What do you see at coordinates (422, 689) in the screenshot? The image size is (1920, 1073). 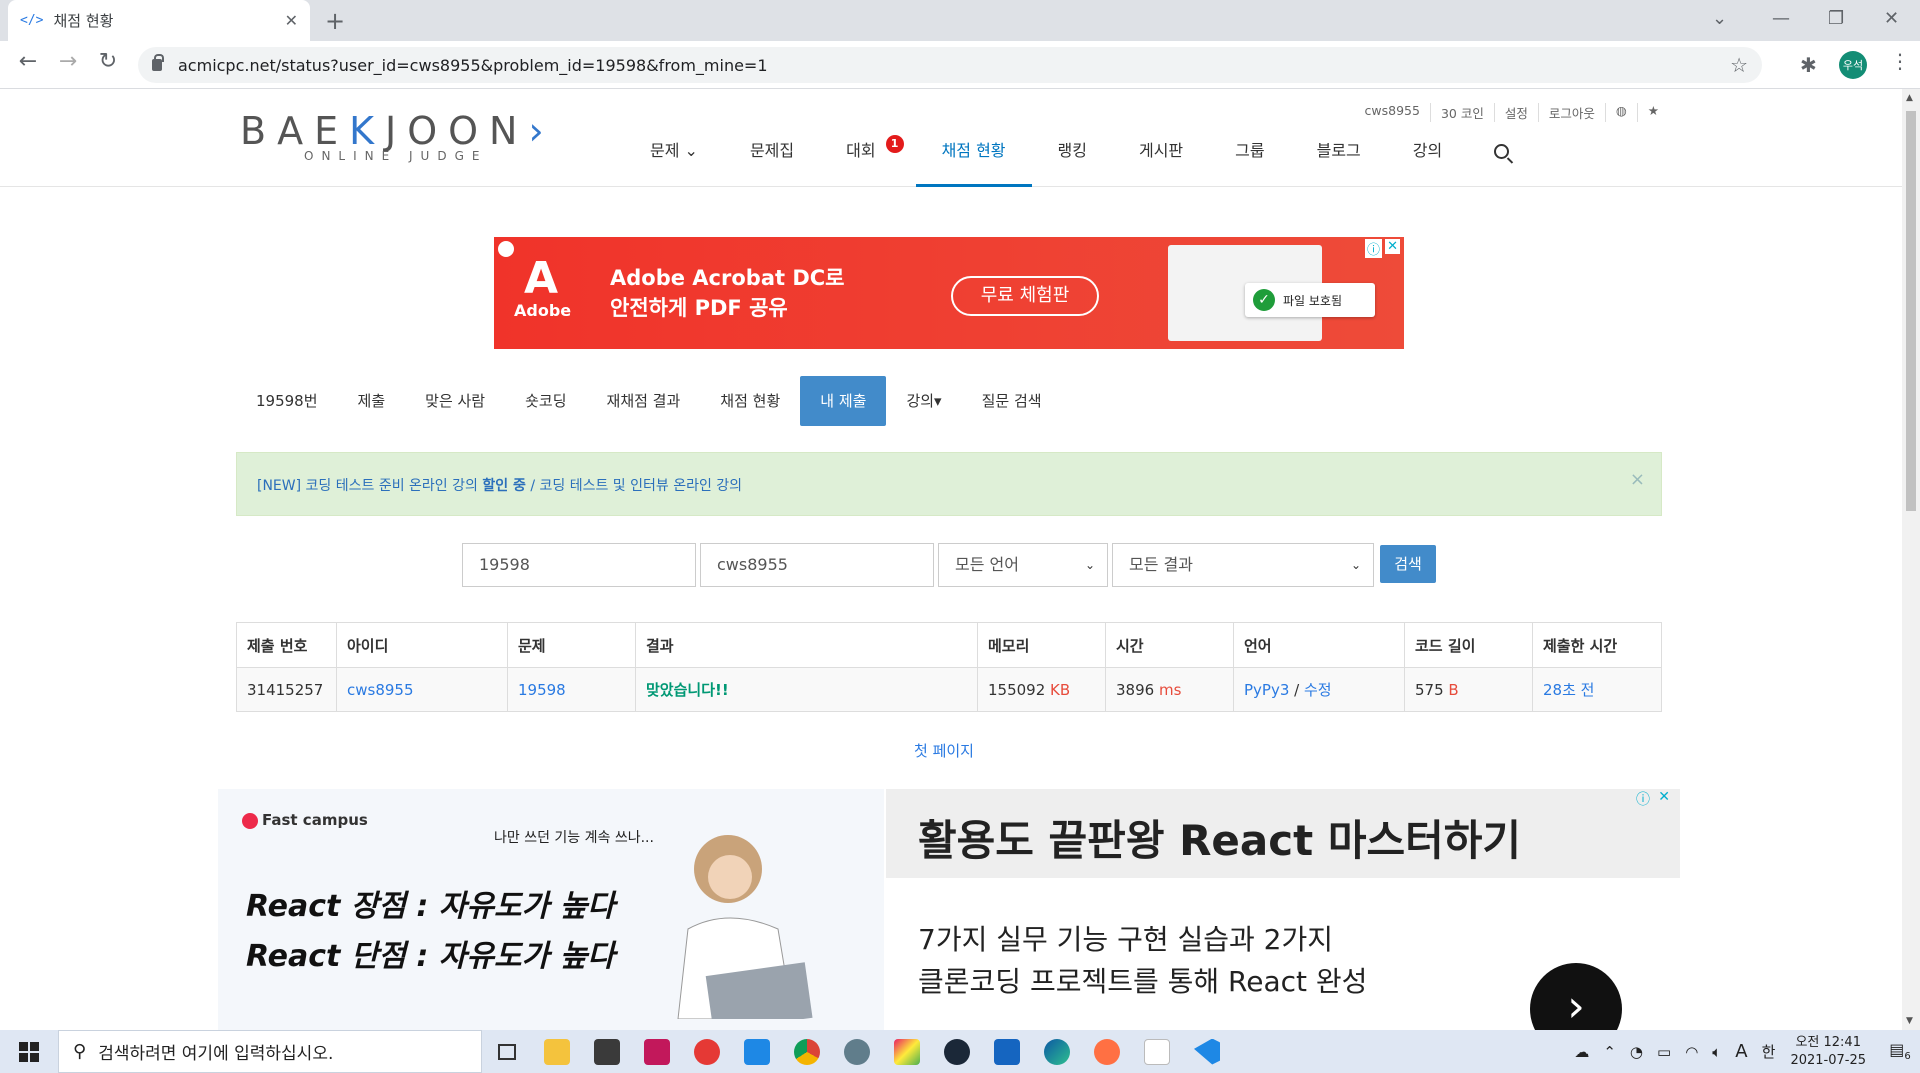 I see `cell-user-link: cws8955` at bounding box center [422, 689].